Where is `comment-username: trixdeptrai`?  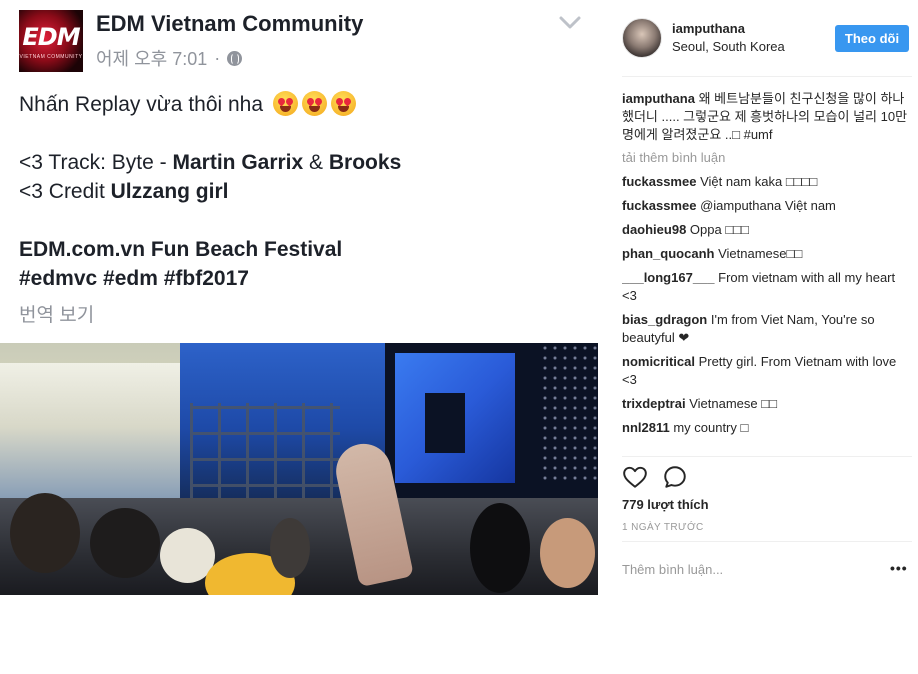
comment-username: trixdeptrai is located at coordinates (654, 403).